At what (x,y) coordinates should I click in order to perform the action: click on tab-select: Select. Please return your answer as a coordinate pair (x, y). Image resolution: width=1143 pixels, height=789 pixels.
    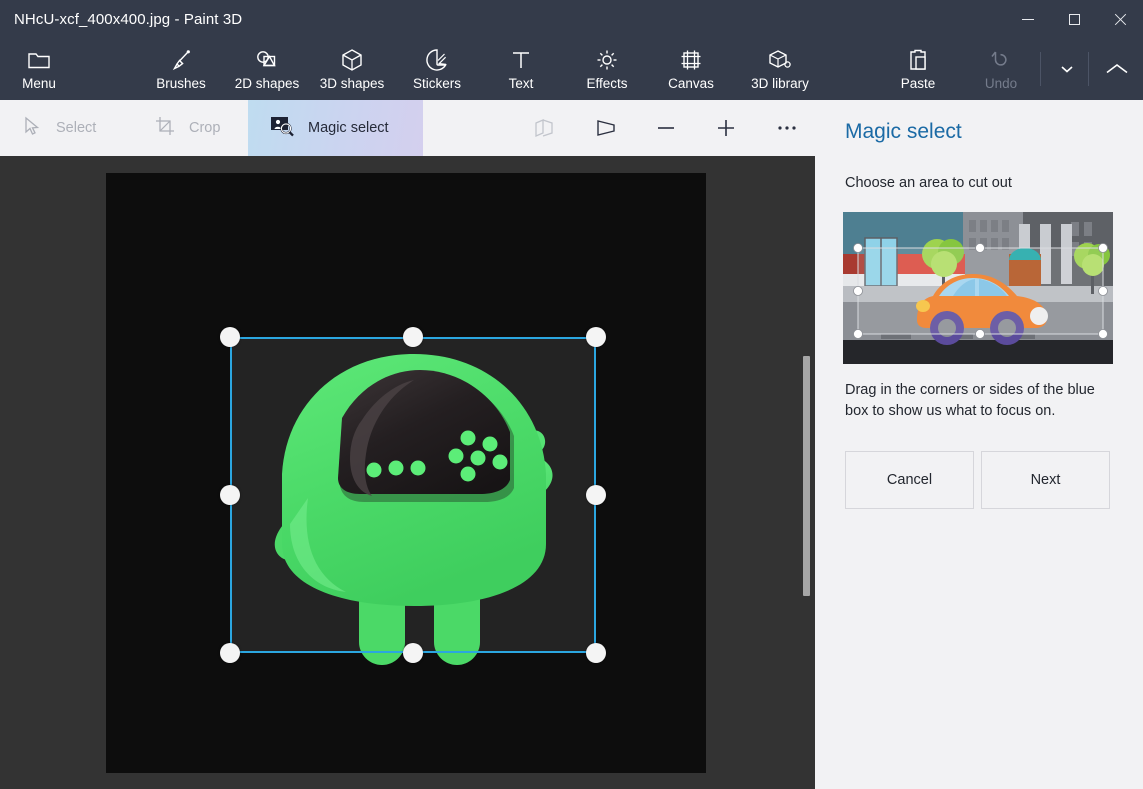
    Looking at the image, I should click on (59, 128).